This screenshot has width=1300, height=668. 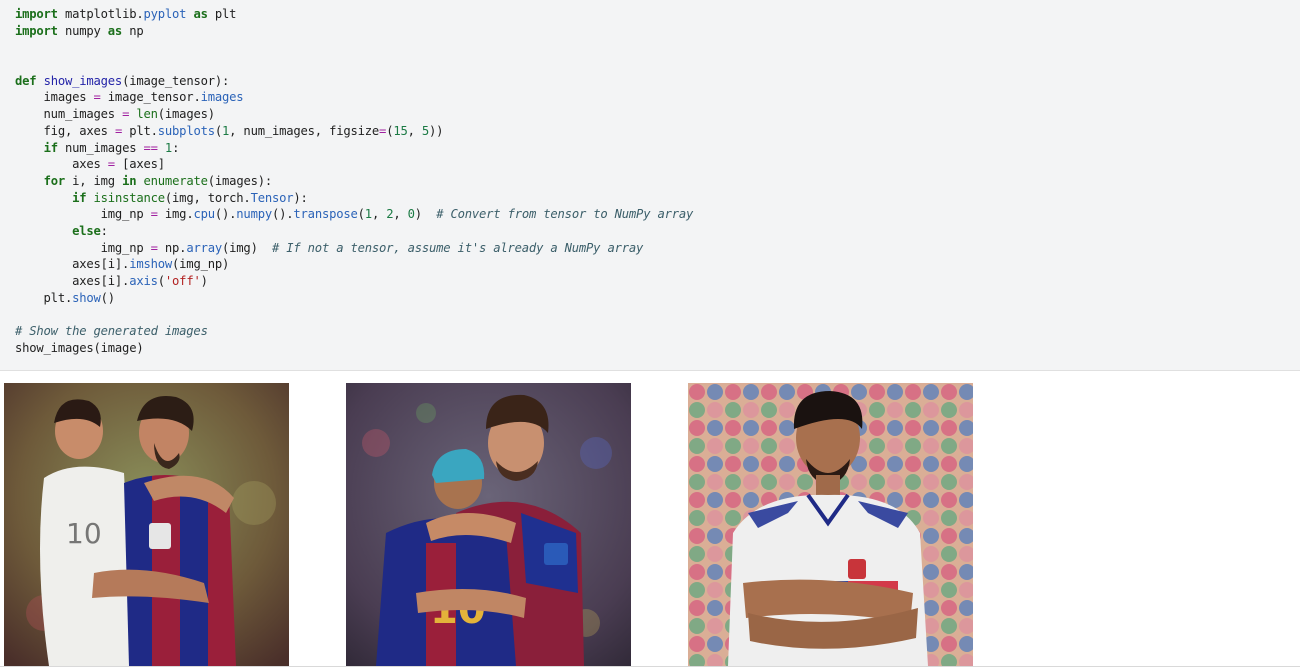 What do you see at coordinates (325, 214) in the screenshot?
I see `code-token: transpose` at bounding box center [325, 214].